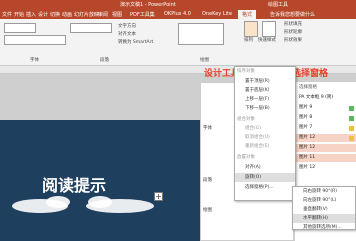 This screenshot has width=356, height=241. I want to click on menu-regroup: 重新组合(E), so click(265, 146).